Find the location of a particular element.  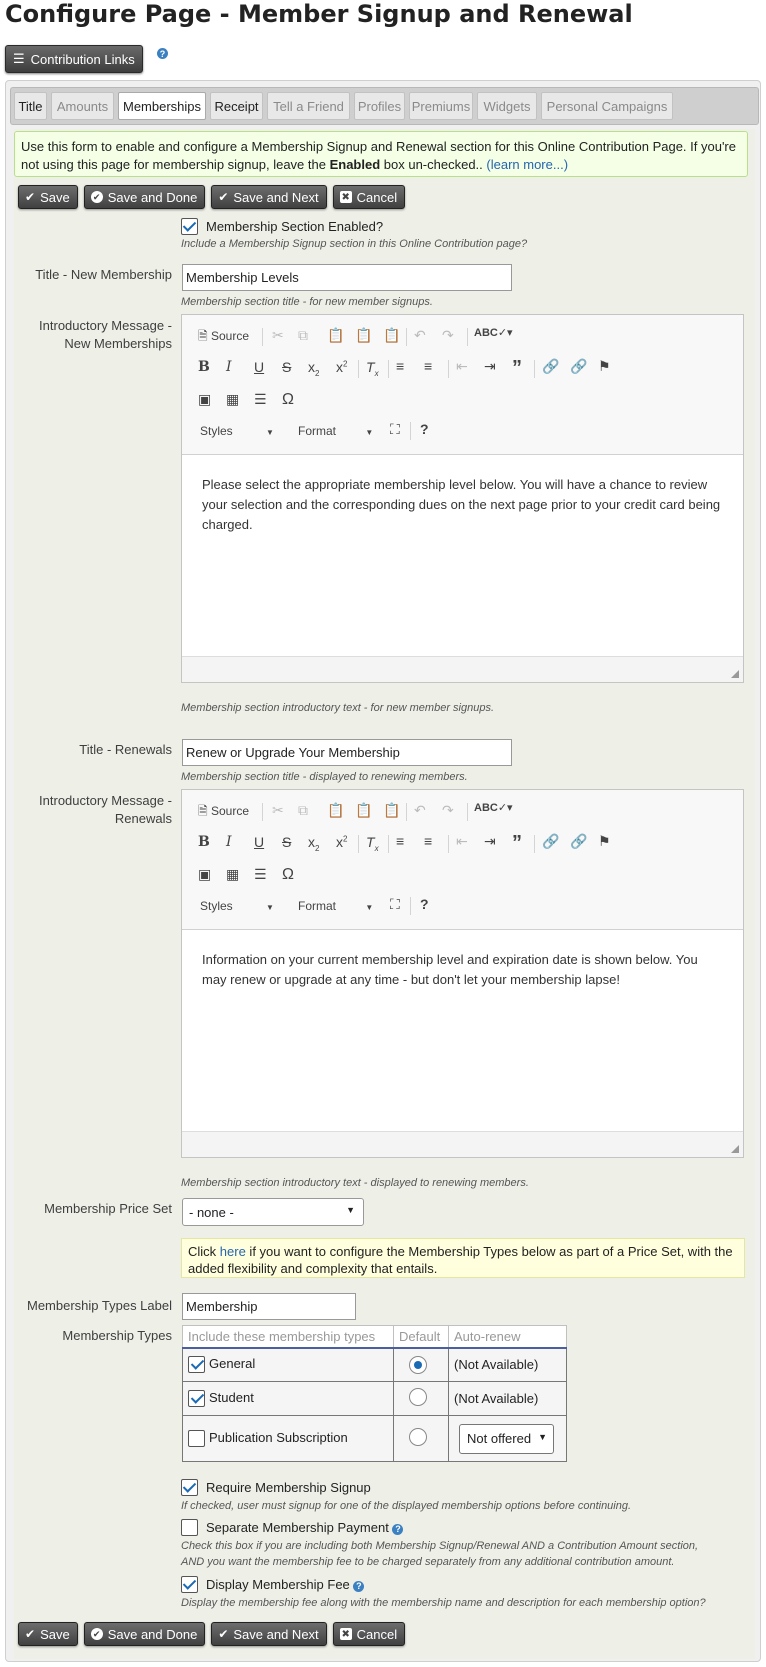

anchor-flag-icon: ⚑ is located at coordinates (604, 366).